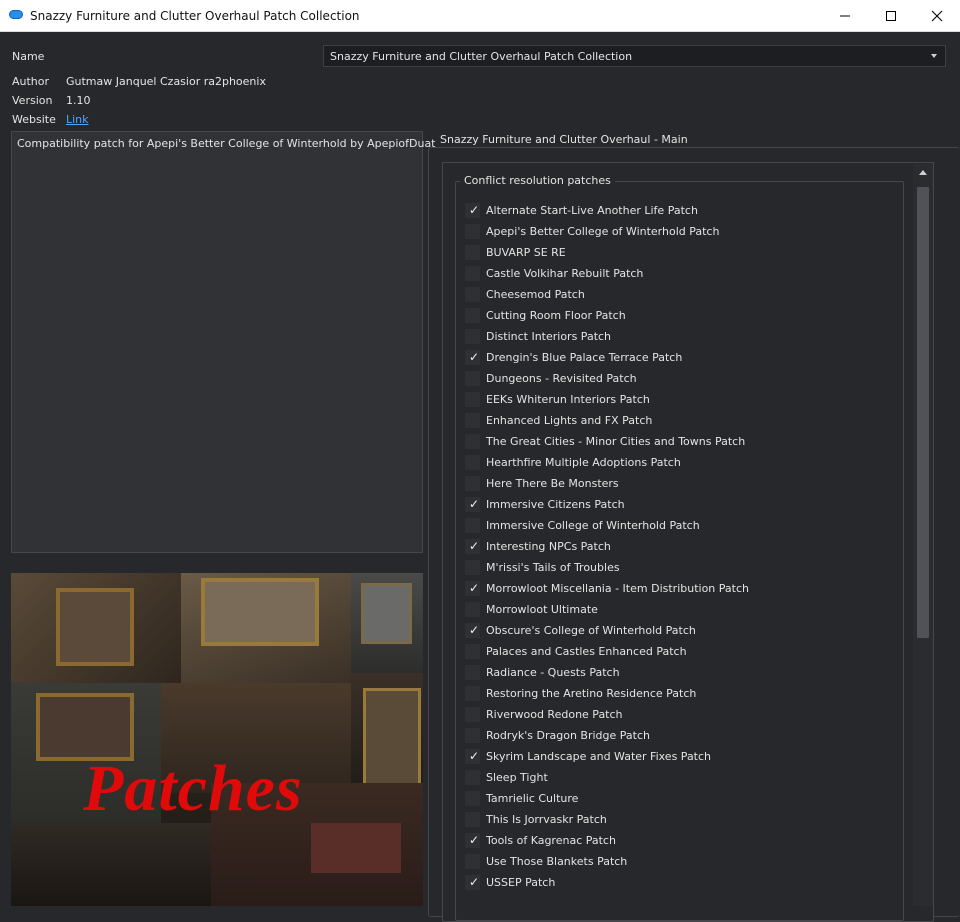 Image resolution: width=960 pixels, height=922 pixels. What do you see at coordinates (680, 399) in the screenshot?
I see `patch-option-item: EEKs Whiterun Interiors Patch` at bounding box center [680, 399].